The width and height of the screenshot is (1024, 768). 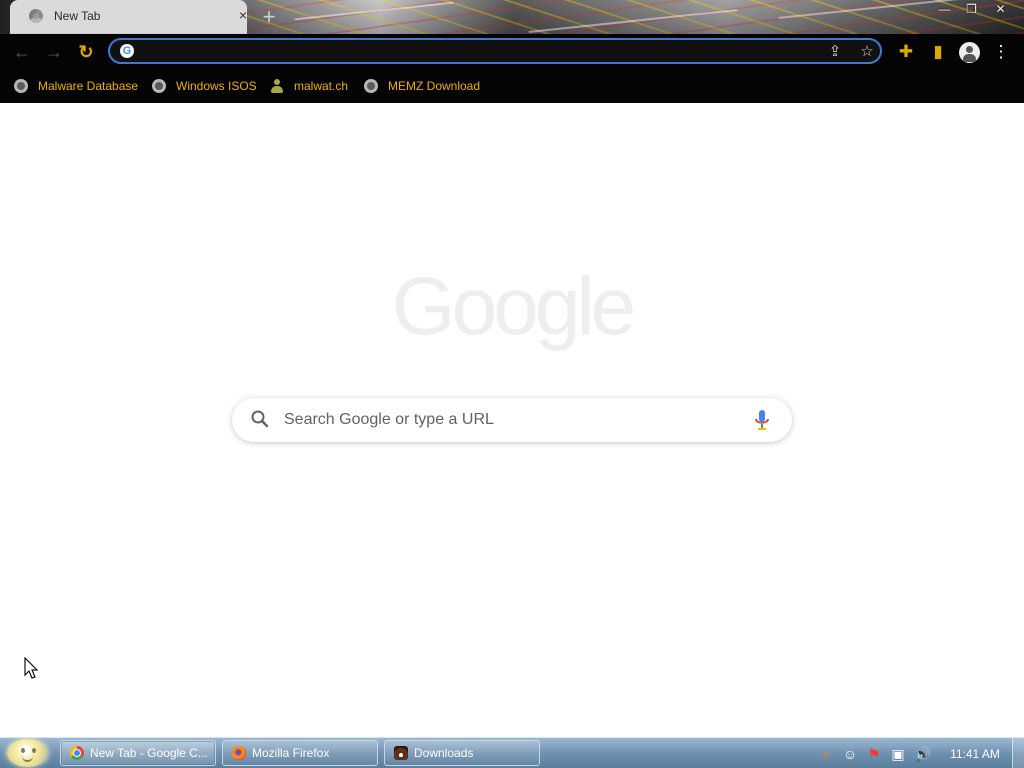 What do you see at coordinates (898, 754) in the screenshot?
I see `network-tray-icon: ▣` at bounding box center [898, 754].